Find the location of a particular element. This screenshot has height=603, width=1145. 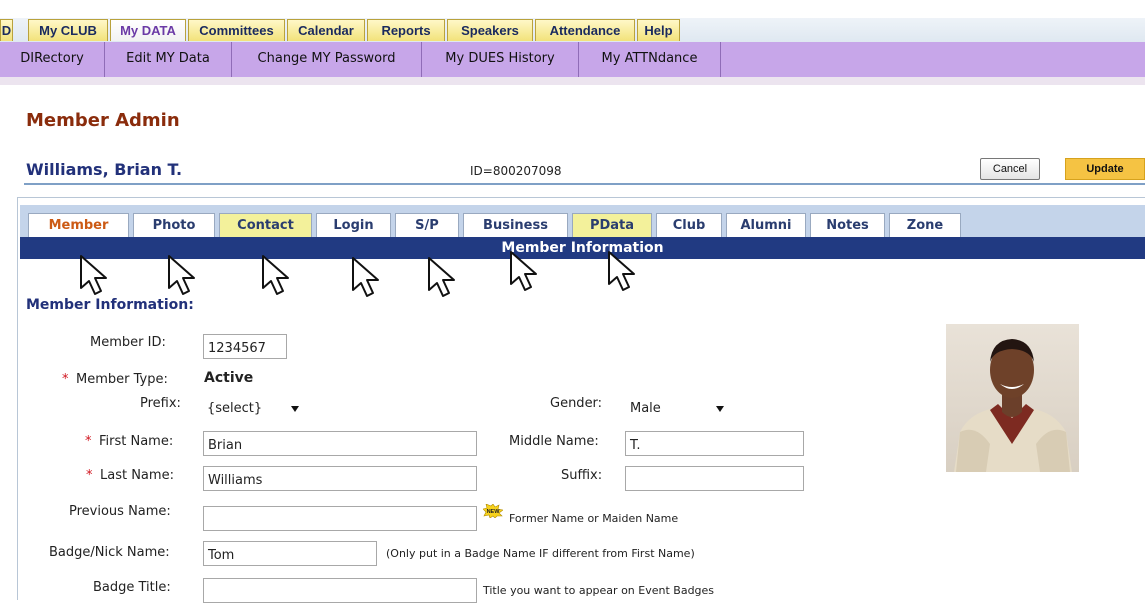

cancel-button: Cancel is located at coordinates (1010, 169).